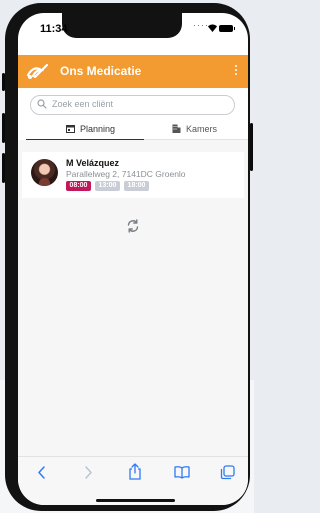  I want to click on notch, so click(122, 25).